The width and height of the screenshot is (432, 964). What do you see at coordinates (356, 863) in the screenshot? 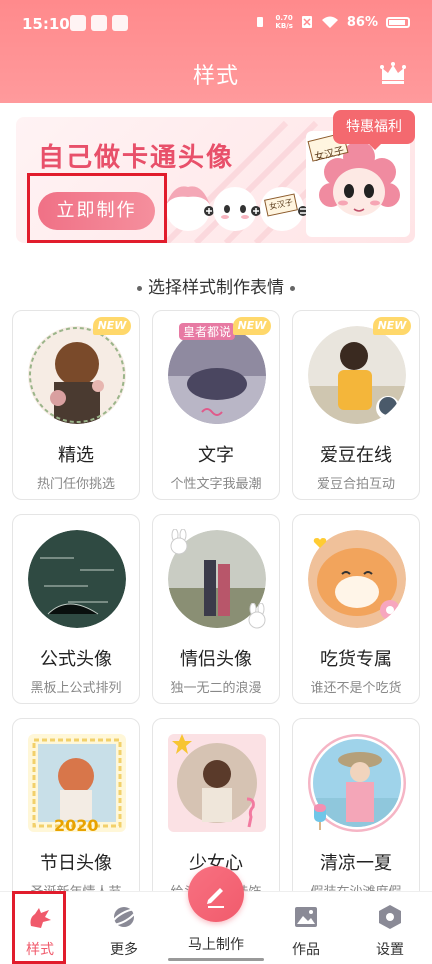
I see `card-name: 清凉一夏` at bounding box center [356, 863].